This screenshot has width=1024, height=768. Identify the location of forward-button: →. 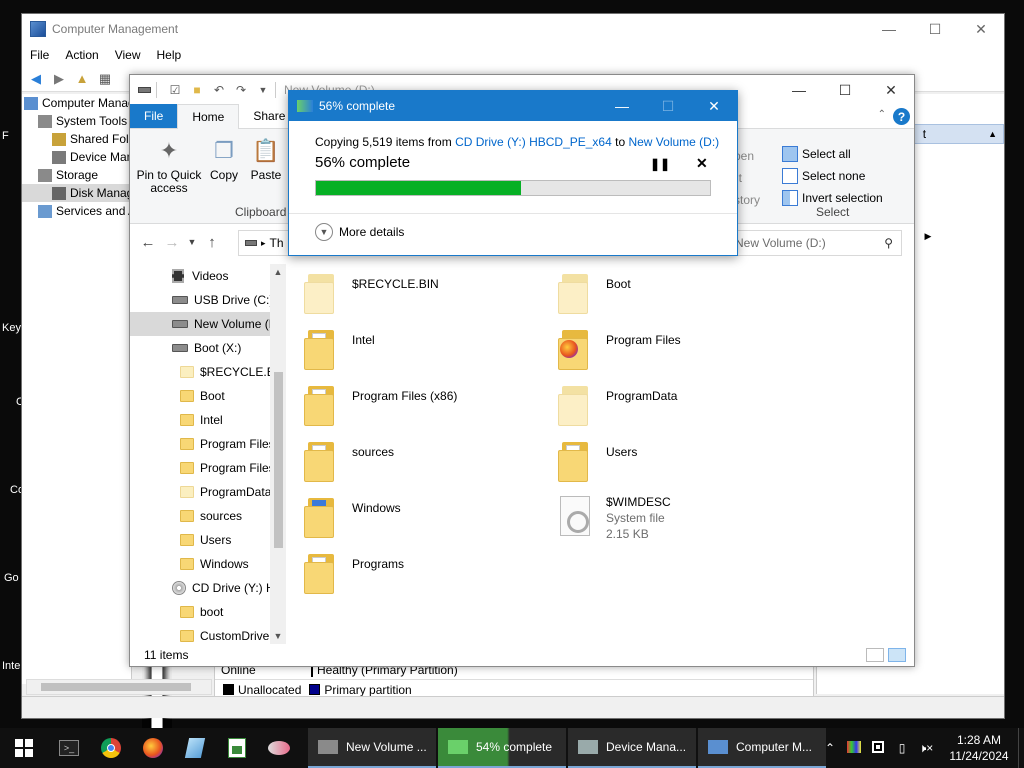
(172, 242).